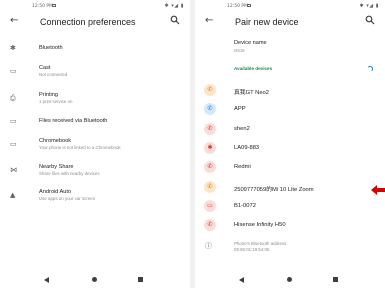  Describe the element at coordinates (53, 74) in the screenshot. I see `pref-item-subtitle: Not connected` at that location.